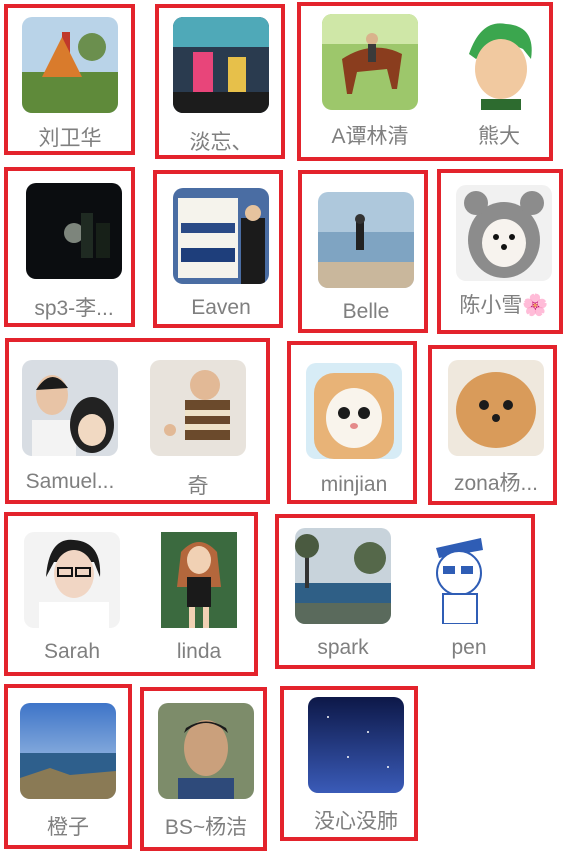  Describe the element at coordinates (366, 240) in the screenshot. I see `avatar-beach-icon` at that location.